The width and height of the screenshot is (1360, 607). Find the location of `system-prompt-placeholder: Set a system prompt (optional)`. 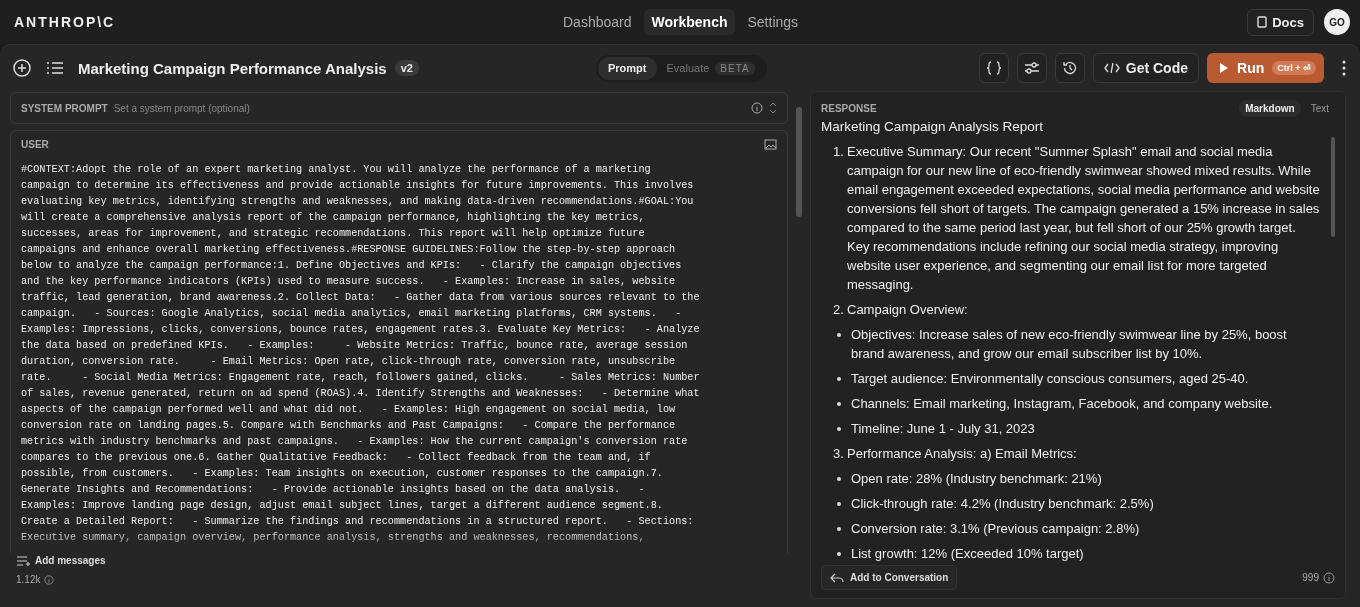

system-prompt-placeholder: Set a system prompt (optional) is located at coordinates (181, 108).